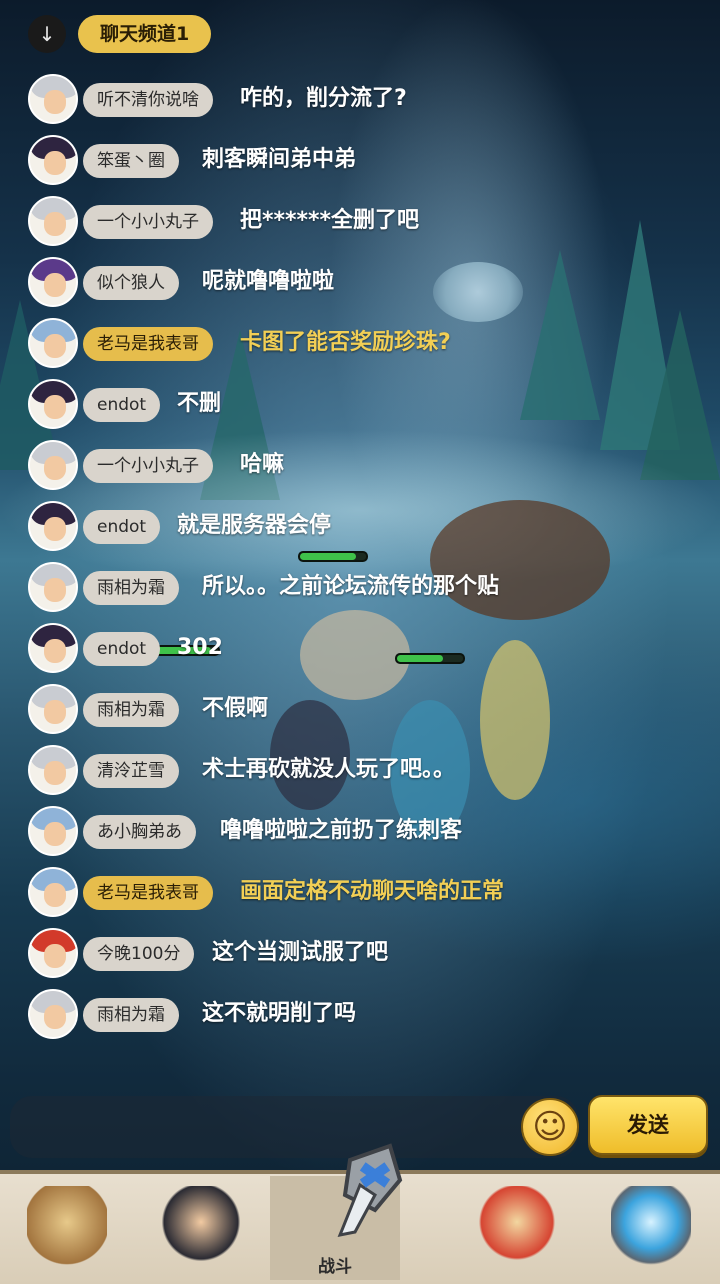 This screenshot has height=1284, width=720. What do you see at coordinates (323, 98) in the screenshot?
I see `message-text: 咋的，削分流了?` at bounding box center [323, 98].